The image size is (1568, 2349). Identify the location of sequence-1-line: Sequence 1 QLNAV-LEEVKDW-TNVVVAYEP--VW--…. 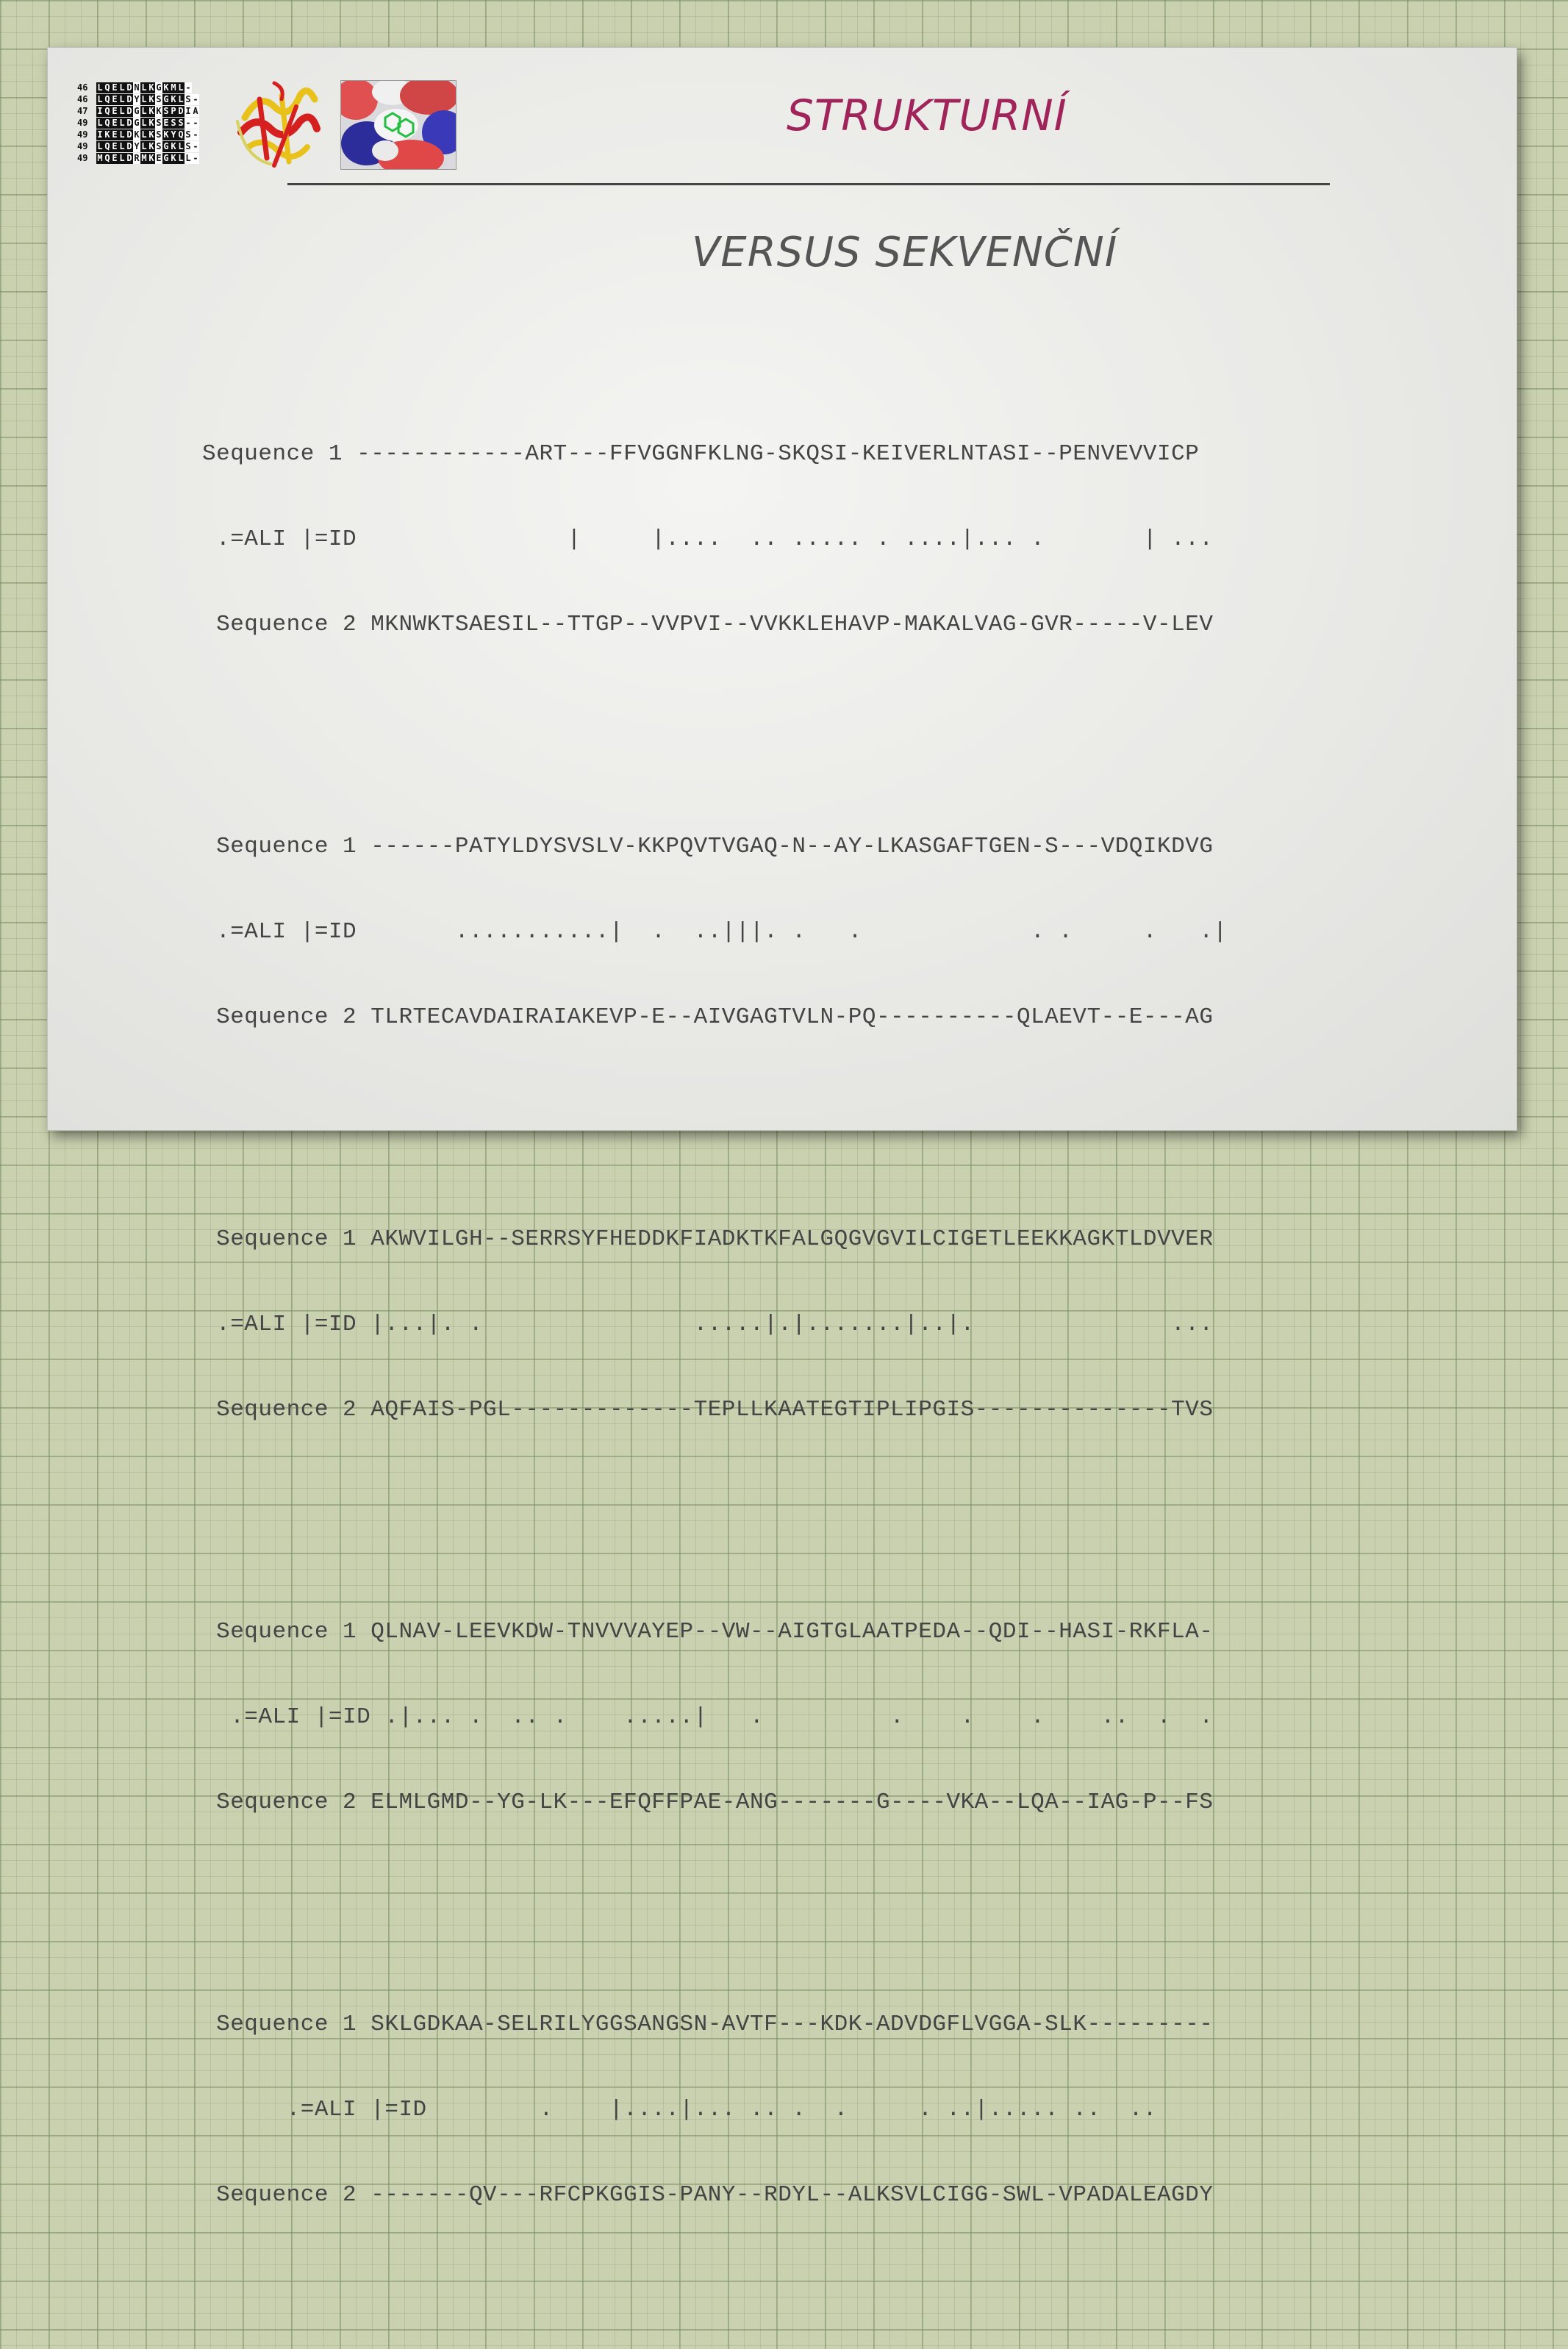
(708, 1632).